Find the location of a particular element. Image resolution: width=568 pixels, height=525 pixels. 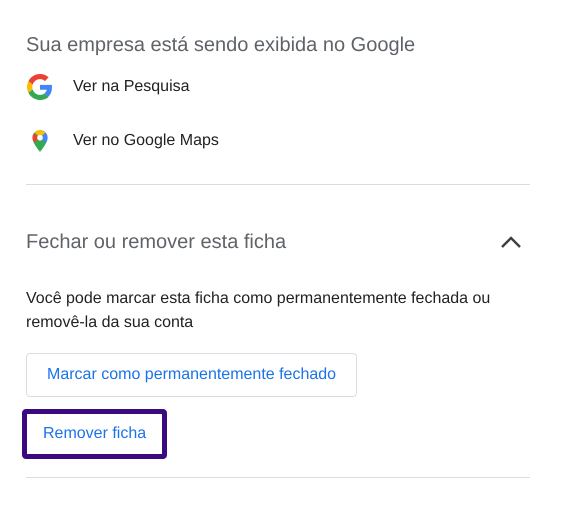

action-button: Marcar como permanentemente fechado is located at coordinates (192, 375).